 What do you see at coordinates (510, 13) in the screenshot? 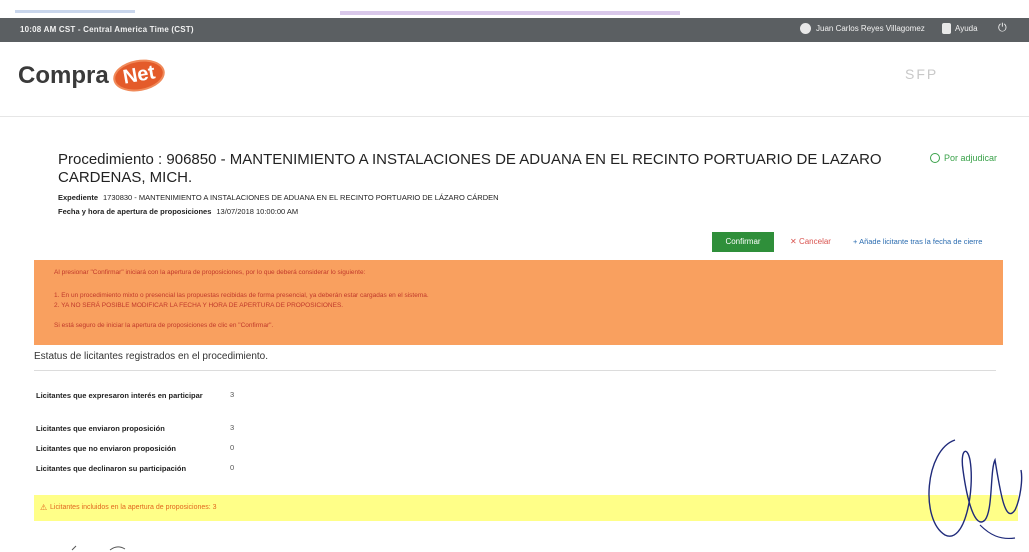
I see `artifact-bar-purple` at bounding box center [510, 13].